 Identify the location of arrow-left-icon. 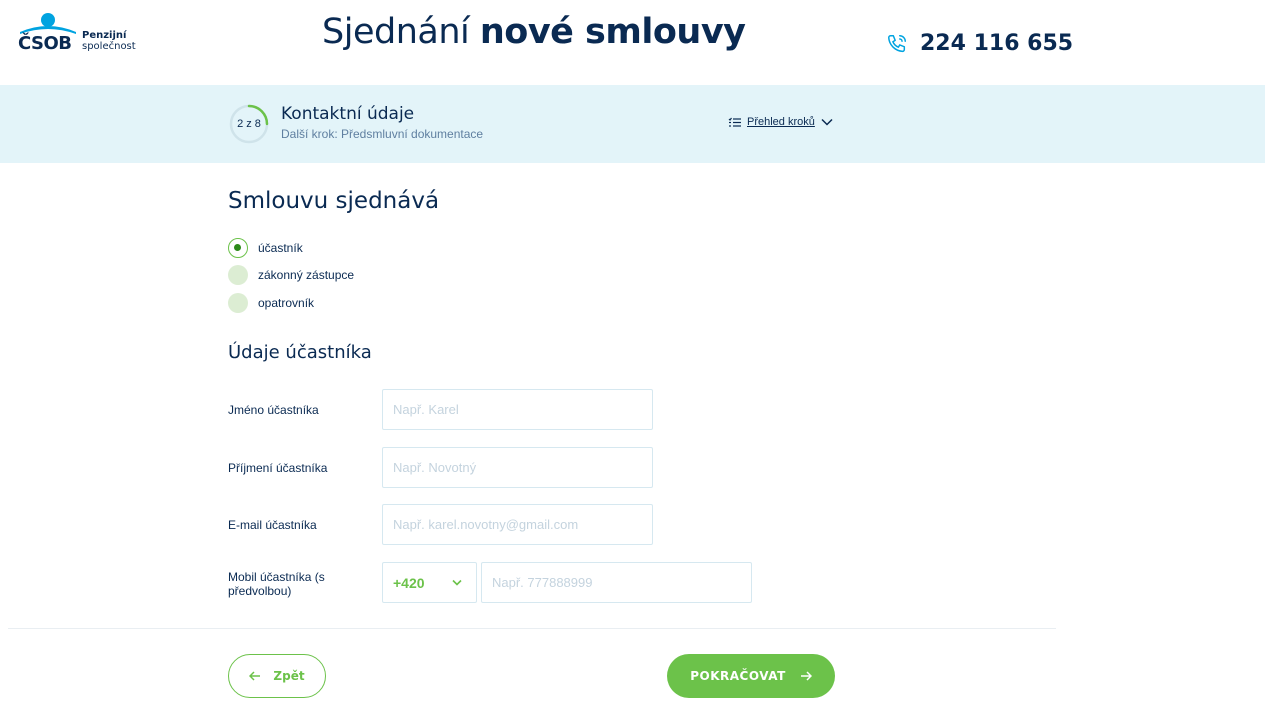
(255, 676).